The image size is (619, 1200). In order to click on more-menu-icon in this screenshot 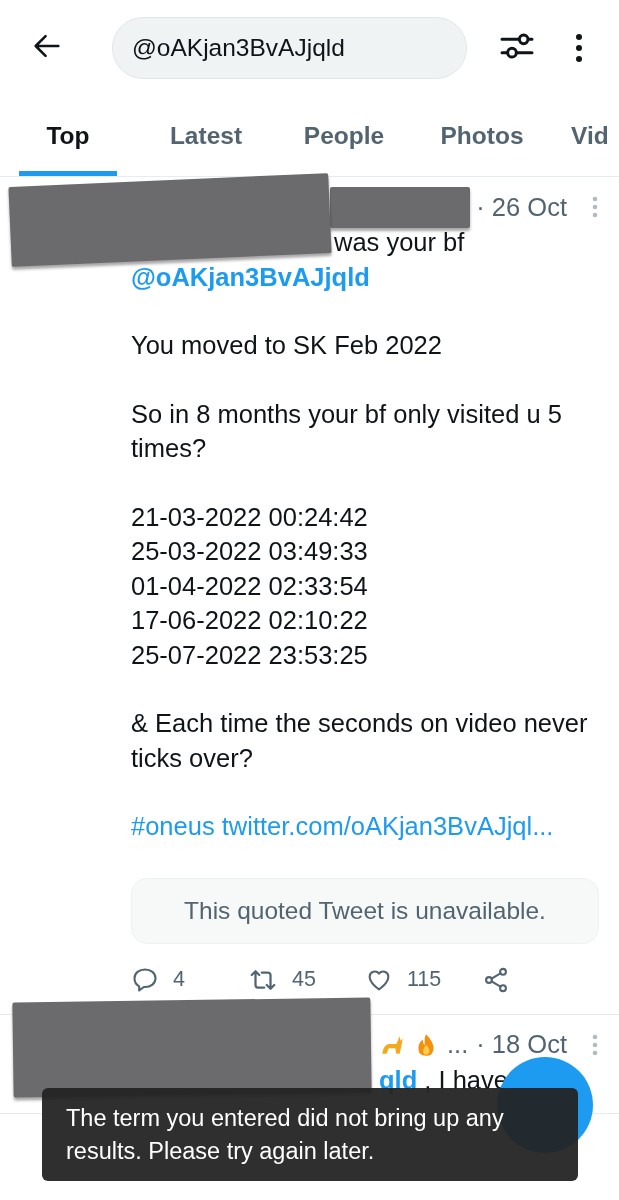, I will do `click(579, 48)`.